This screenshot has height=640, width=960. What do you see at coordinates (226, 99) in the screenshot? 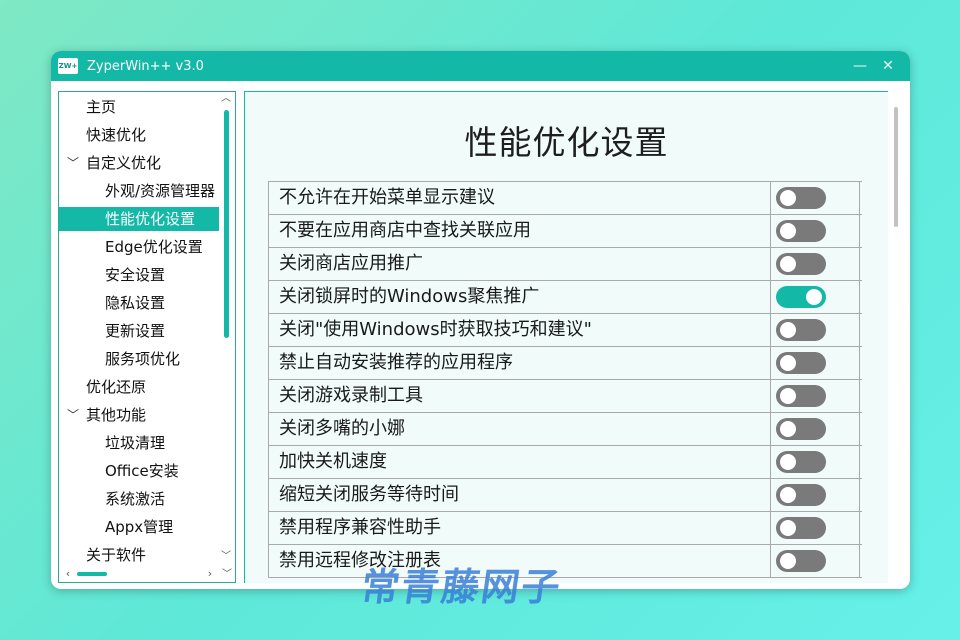
I see `scroll-up-icon: ︿` at bounding box center [226, 99].